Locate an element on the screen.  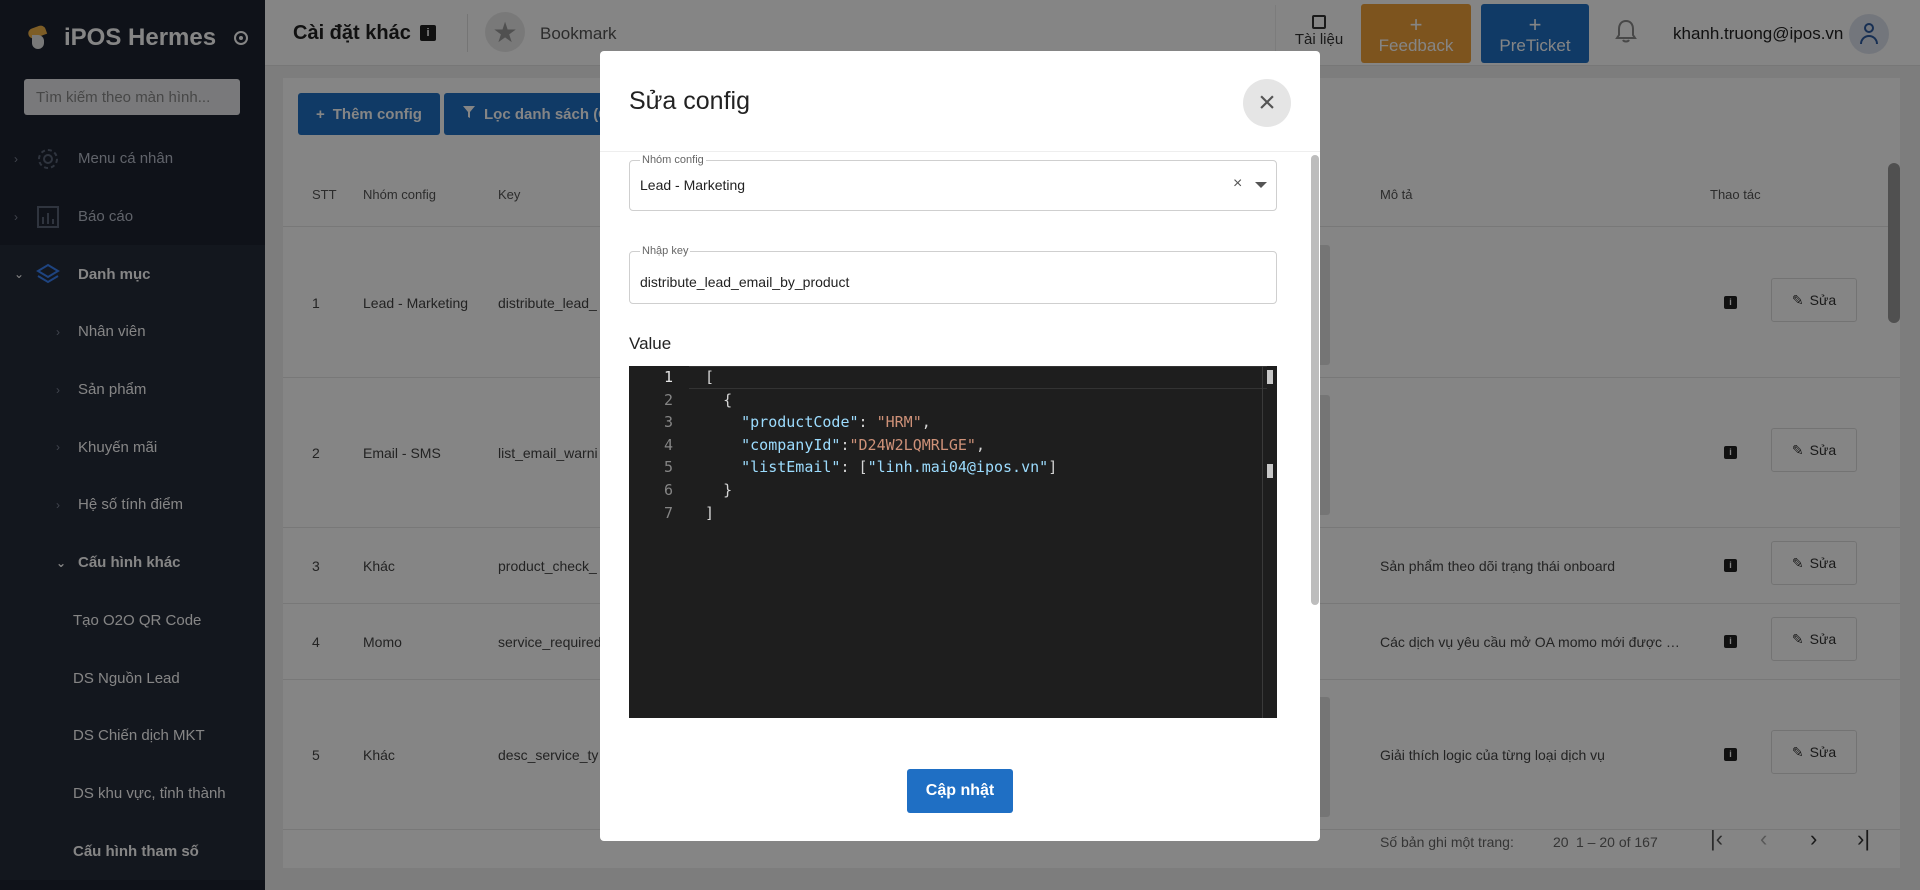
line-number: 3 is located at coordinates (668, 422).